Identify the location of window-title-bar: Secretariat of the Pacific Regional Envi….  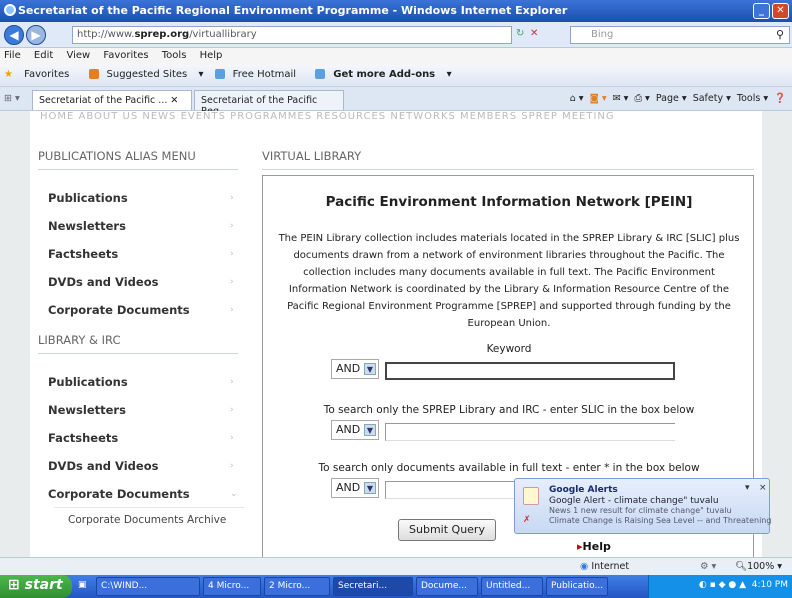
(396, 11).